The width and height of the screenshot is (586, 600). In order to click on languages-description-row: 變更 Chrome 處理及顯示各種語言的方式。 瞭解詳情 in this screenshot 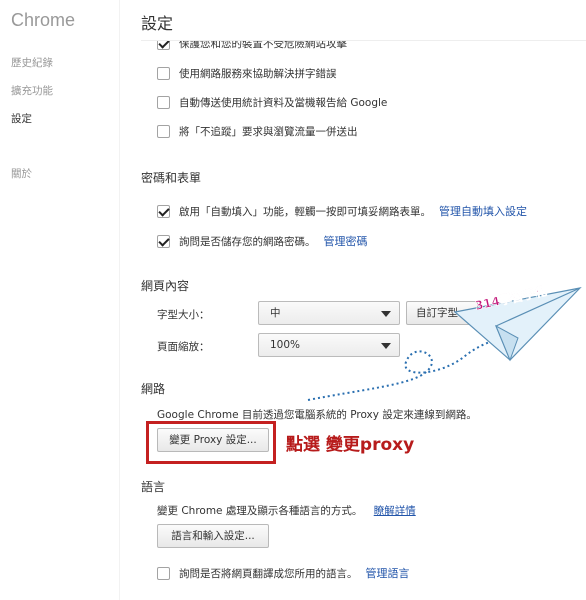, I will do `click(286, 510)`.